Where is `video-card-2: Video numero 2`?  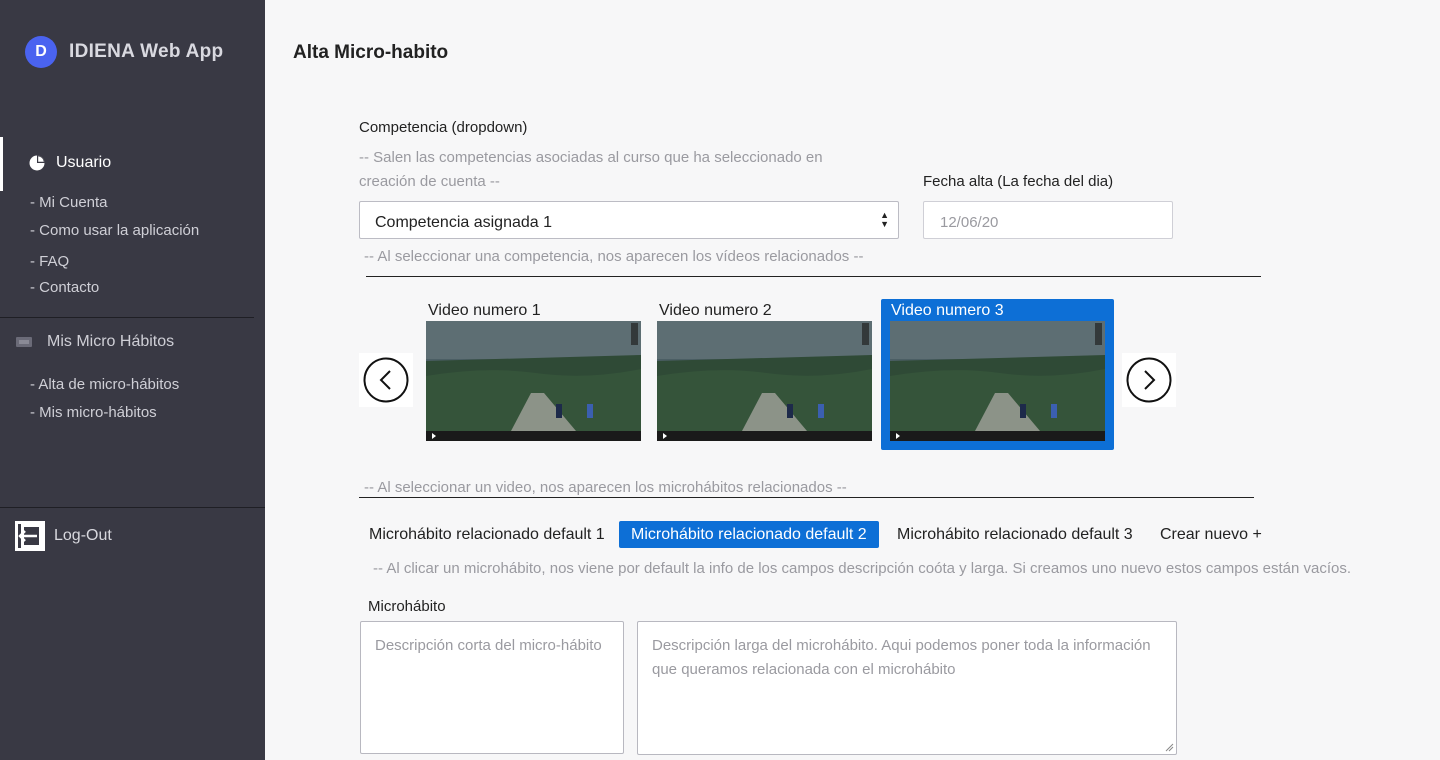
video-card-2: Video numero 2 is located at coordinates (764, 370).